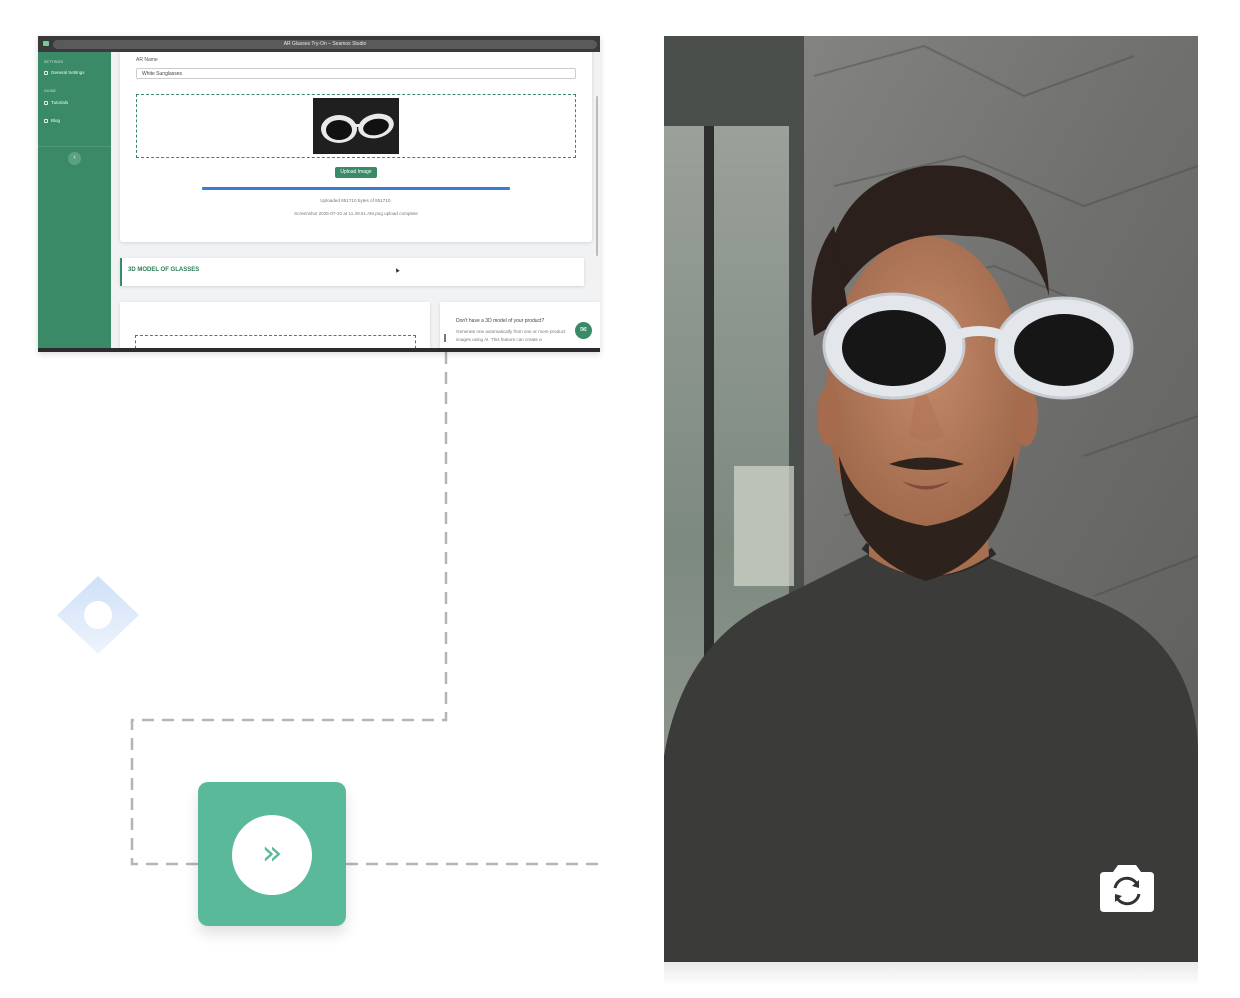  I want to click on section-3d-title: 3D MODEL OF GLASSES, so click(164, 270).